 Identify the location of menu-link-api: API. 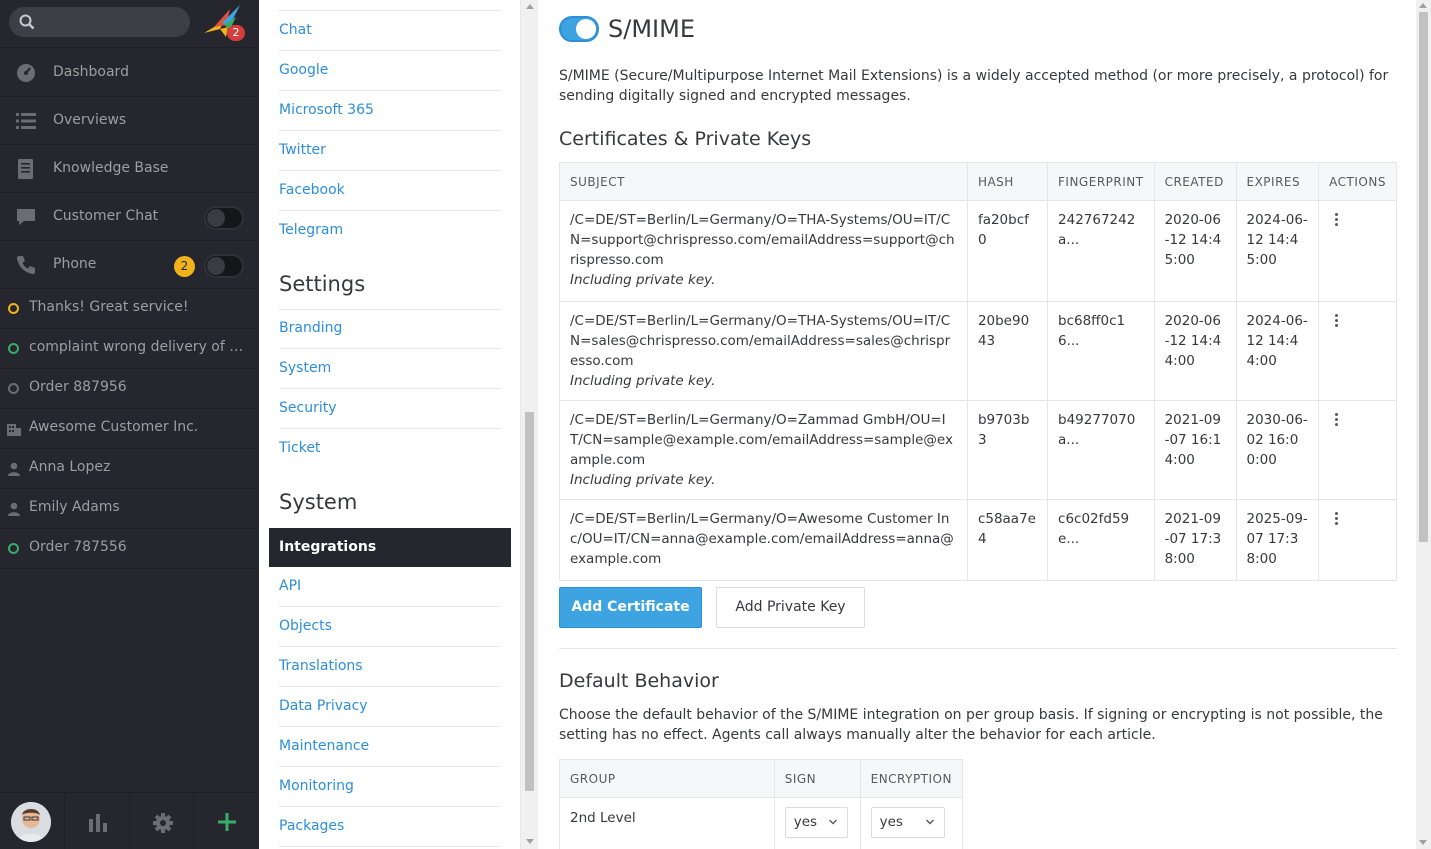
(390, 587).